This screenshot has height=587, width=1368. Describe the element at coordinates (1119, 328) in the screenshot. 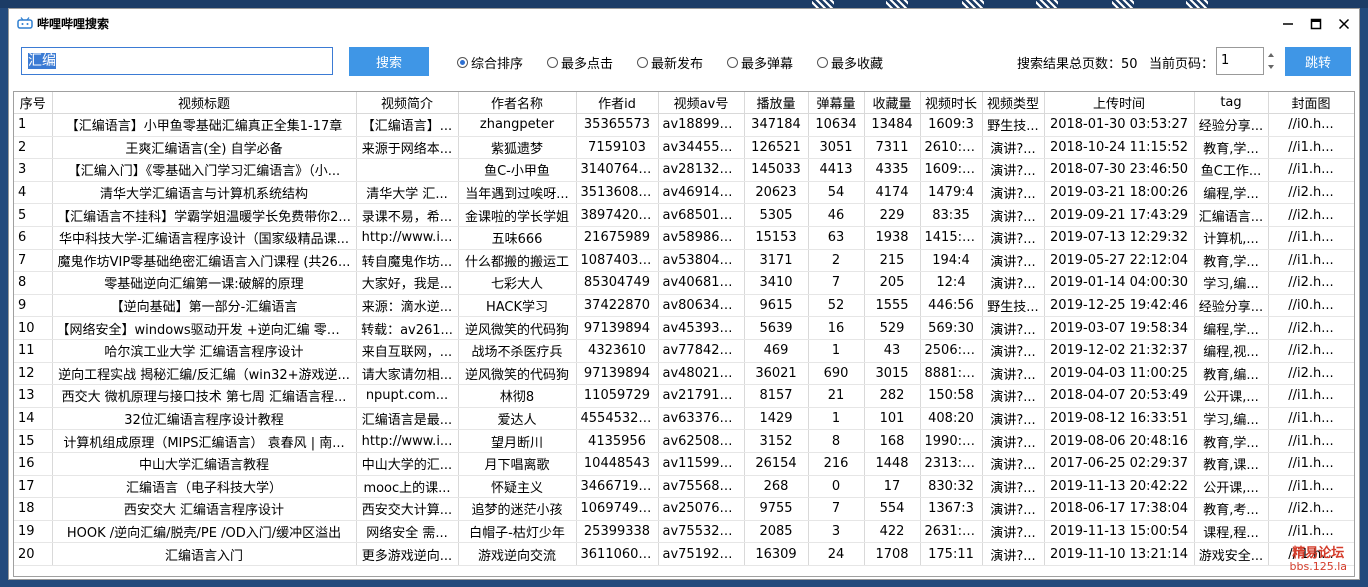

I see `table-cell: 2019-03-07 19:58:34` at that location.